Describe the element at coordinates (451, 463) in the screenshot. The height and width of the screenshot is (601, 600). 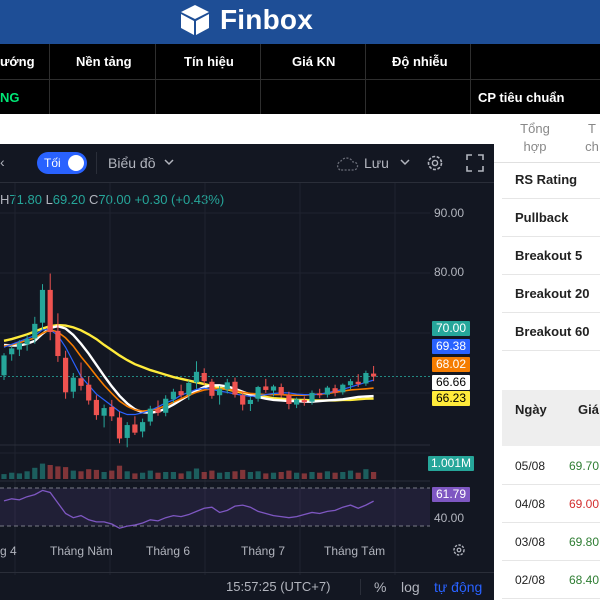
I see `volume-tag: 1.001M` at that location.